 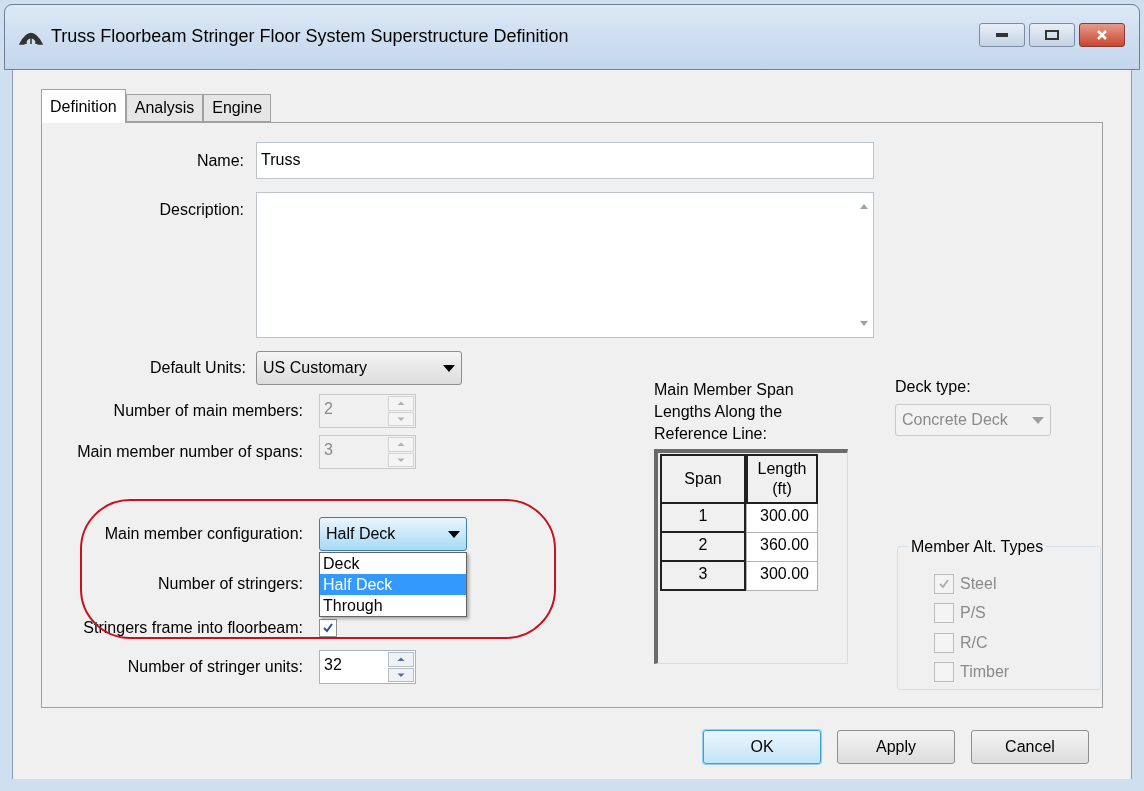 What do you see at coordinates (933, 387) in the screenshot?
I see `field-label: Deck type:` at bounding box center [933, 387].